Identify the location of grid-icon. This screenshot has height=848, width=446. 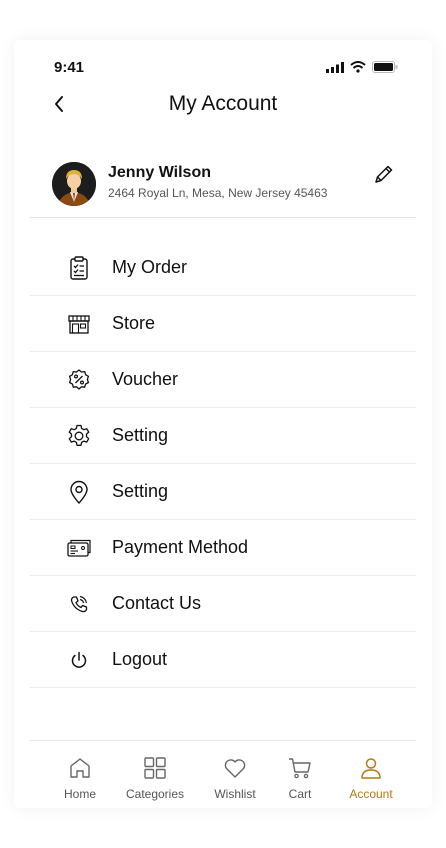
(155, 768).